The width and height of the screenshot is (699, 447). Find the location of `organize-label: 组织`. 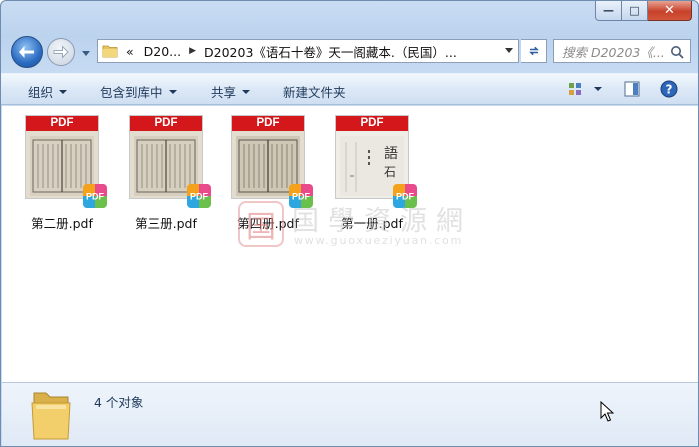

organize-label: 组织 is located at coordinates (41, 92).